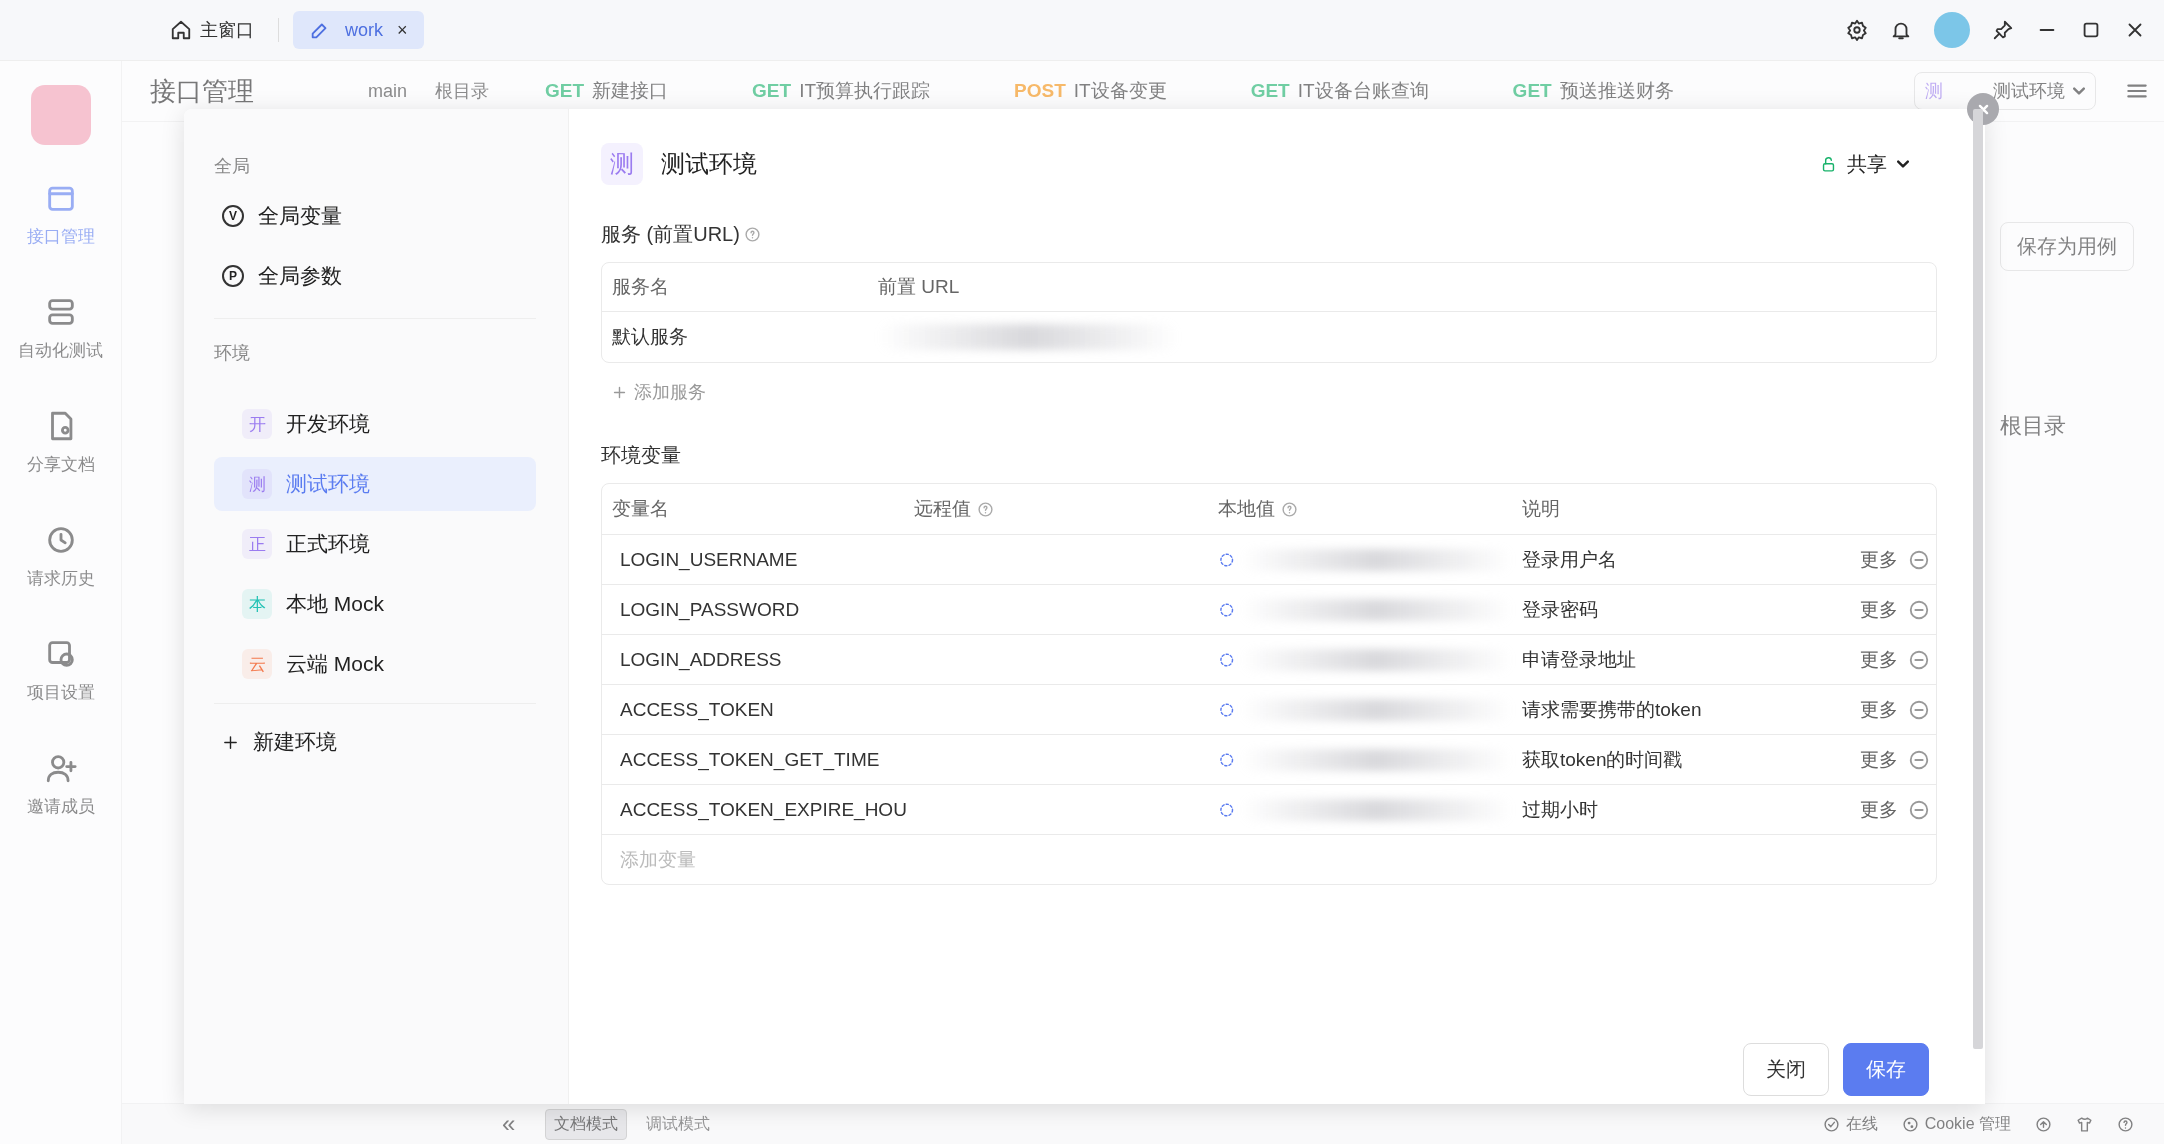  What do you see at coordinates (230, 742) in the screenshot?
I see `plus-icon` at bounding box center [230, 742].